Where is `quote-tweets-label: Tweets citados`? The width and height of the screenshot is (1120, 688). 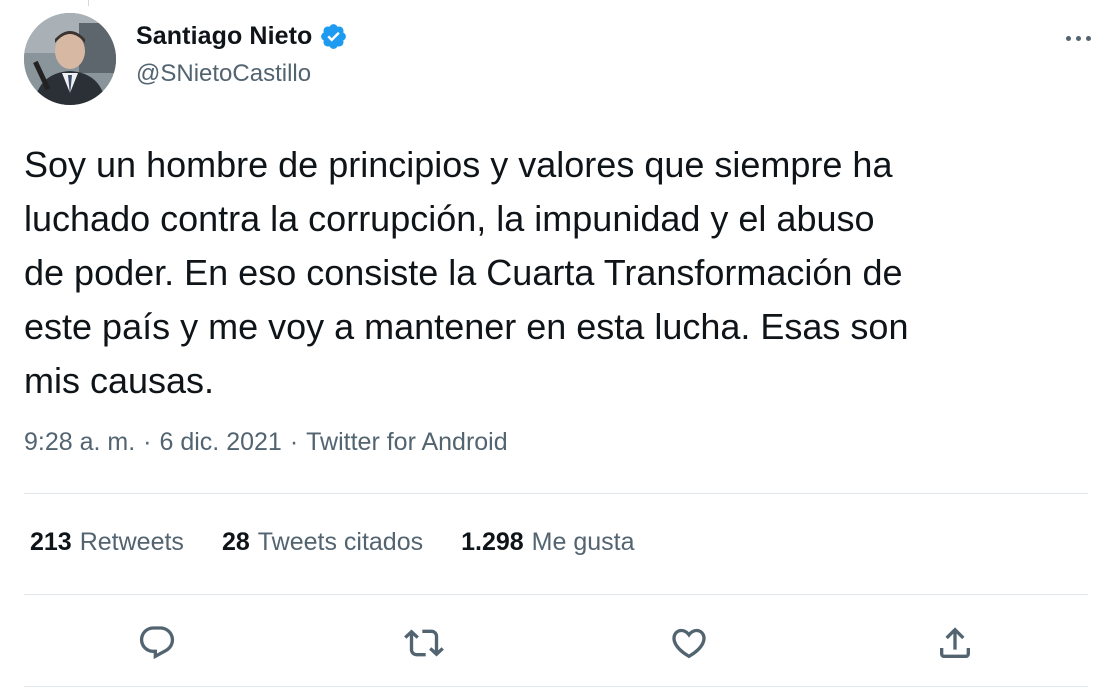 quote-tweets-label: Tweets citados is located at coordinates (340, 542).